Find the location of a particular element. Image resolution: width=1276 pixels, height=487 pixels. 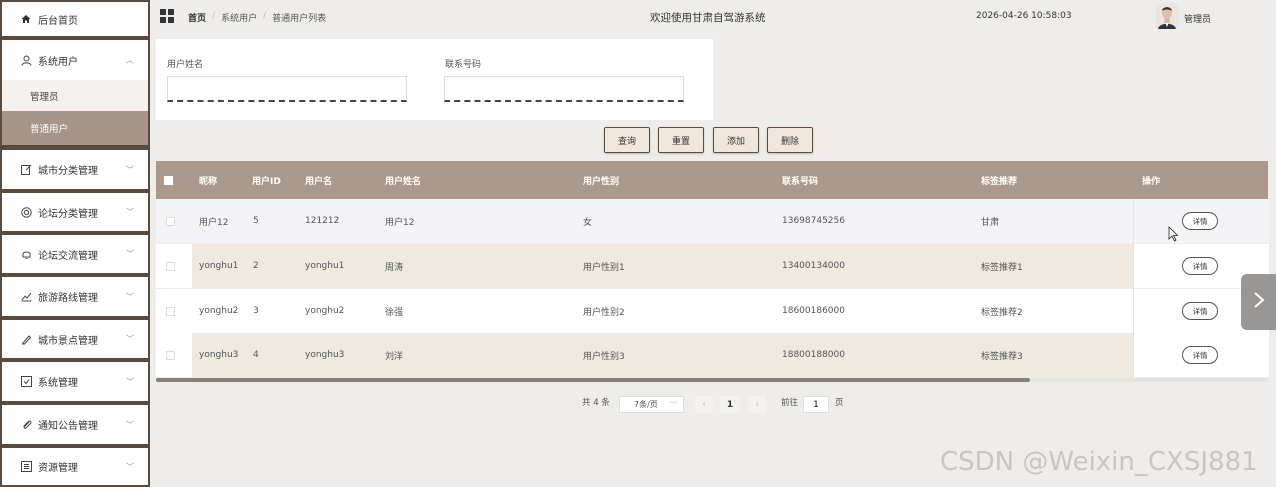

avatar is located at coordinates (1167, 16).